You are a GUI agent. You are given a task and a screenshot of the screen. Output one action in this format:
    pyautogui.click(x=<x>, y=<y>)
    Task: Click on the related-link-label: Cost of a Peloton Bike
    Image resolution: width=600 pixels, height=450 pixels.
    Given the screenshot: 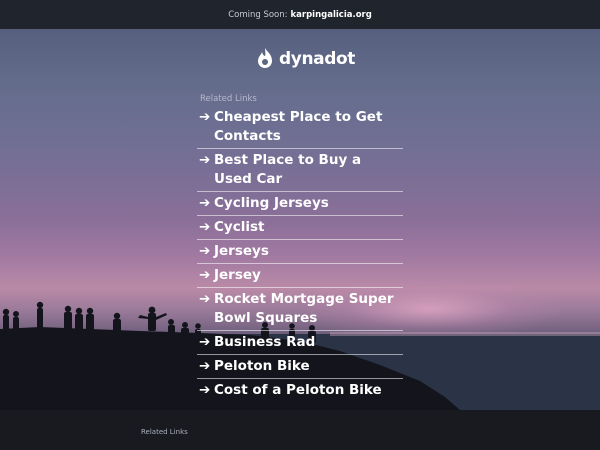 What is the action you would take?
    pyautogui.click(x=298, y=390)
    